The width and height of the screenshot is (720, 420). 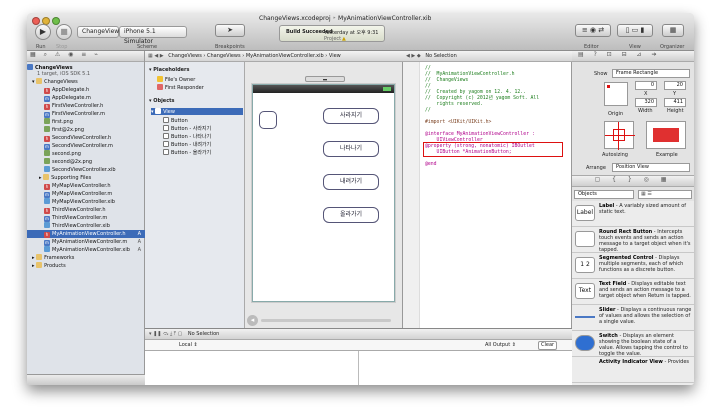 What do you see at coordinates (86, 122) in the screenshot?
I see `navigator-item: first.png` at bounding box center [86, 122].